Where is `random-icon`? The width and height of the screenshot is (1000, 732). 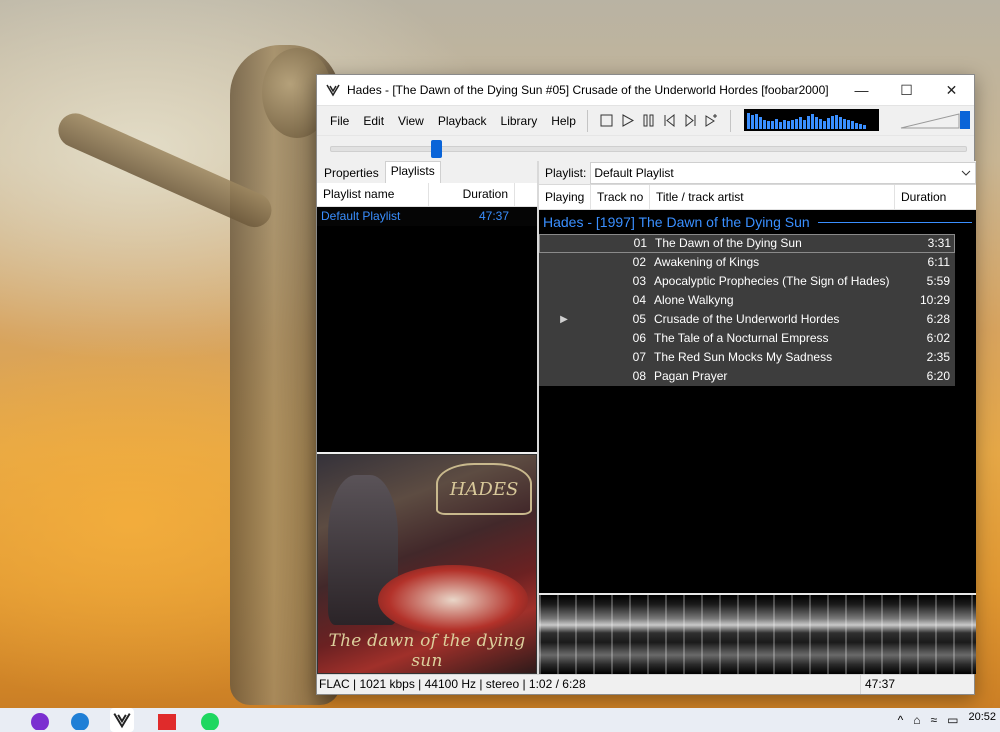 random-icon is located at coordinates (711, 120).